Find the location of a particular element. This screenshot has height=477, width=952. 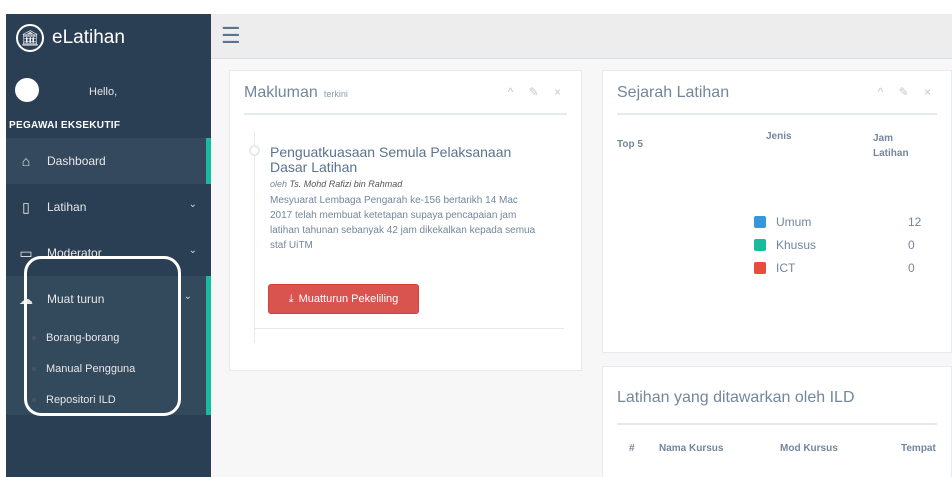

panel-title-text: Makluman is located at coordinates (281, 92).